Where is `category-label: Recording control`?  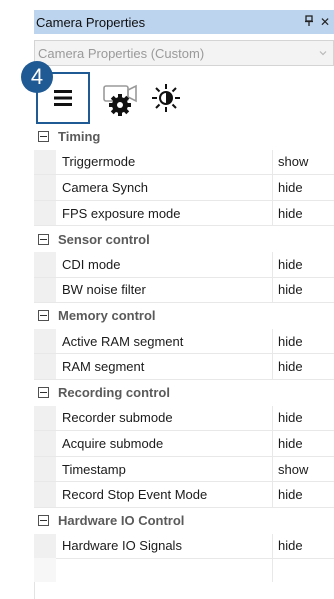
category-label: Recording control is located at coordinates (114, 393).